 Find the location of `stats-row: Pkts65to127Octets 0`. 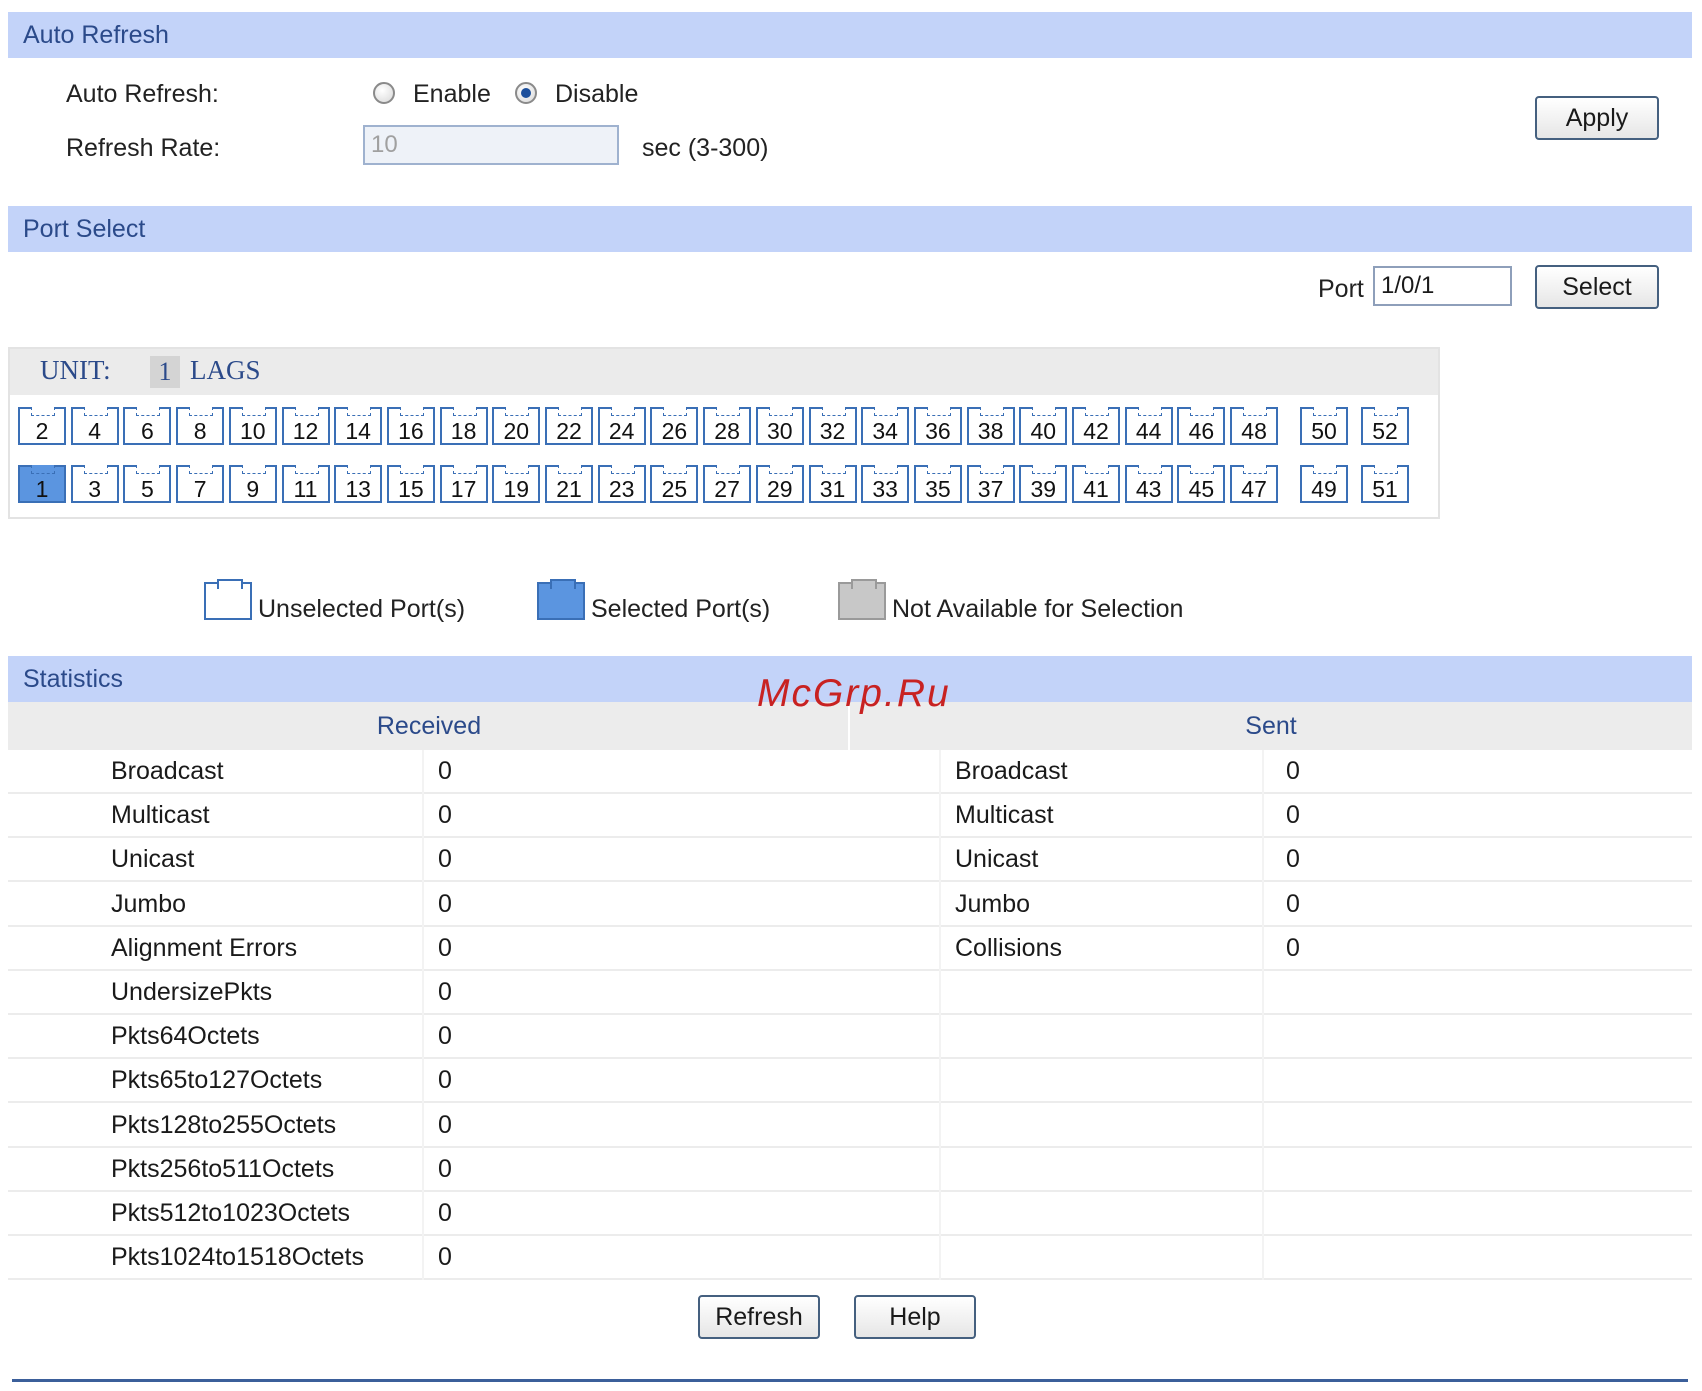

stats-row: Pkts65to127Octets 0 is located at coordinates (850, 1081).